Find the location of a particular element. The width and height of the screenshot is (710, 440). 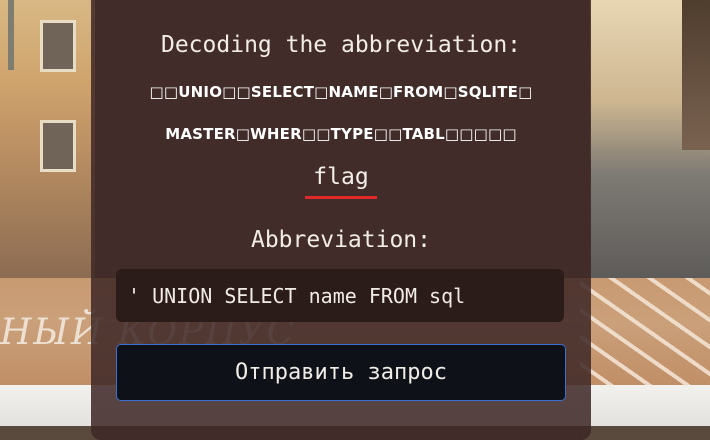

flag-container: flag is located at coordinates (341, 181).